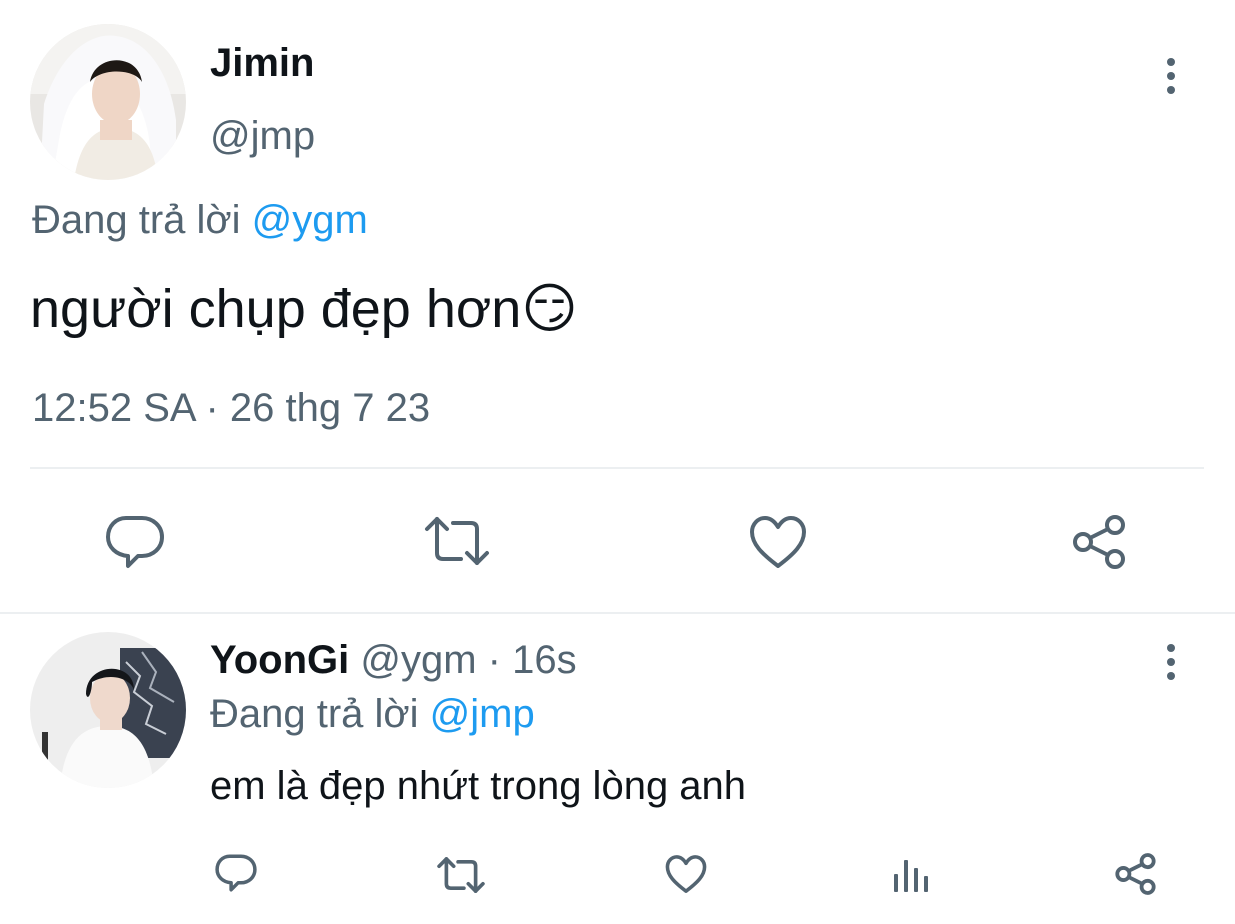  Describe the element at coordinates (478, 786) in the screenshot. I see `reply-text: em là đẹp nhứt trong lòng anh` at that location.